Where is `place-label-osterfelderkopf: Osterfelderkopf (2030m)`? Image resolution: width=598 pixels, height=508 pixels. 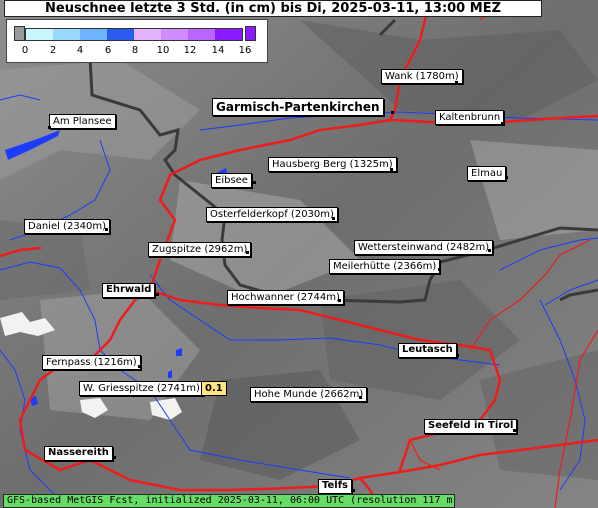
place-label-osterfelderkopf: Osterfelderkopf (2030m) is located at coordinates (272, 214).